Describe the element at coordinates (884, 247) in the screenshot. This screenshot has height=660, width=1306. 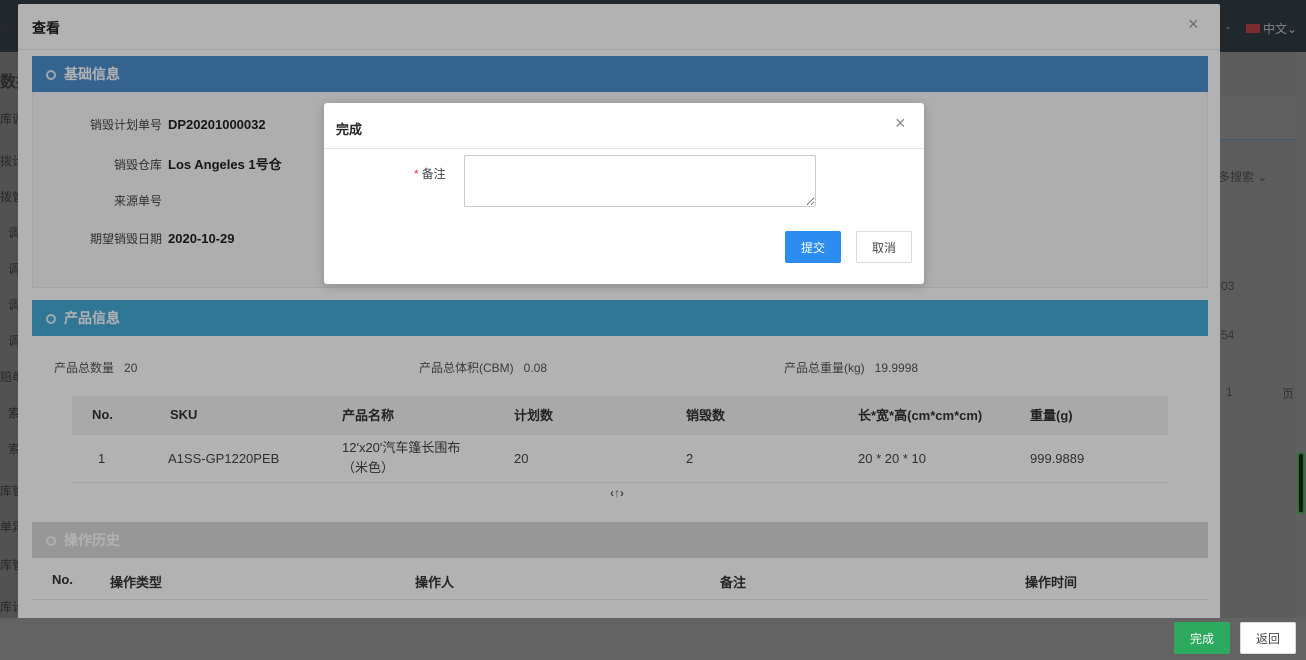
I see `cancel-button: 取消` at that location.